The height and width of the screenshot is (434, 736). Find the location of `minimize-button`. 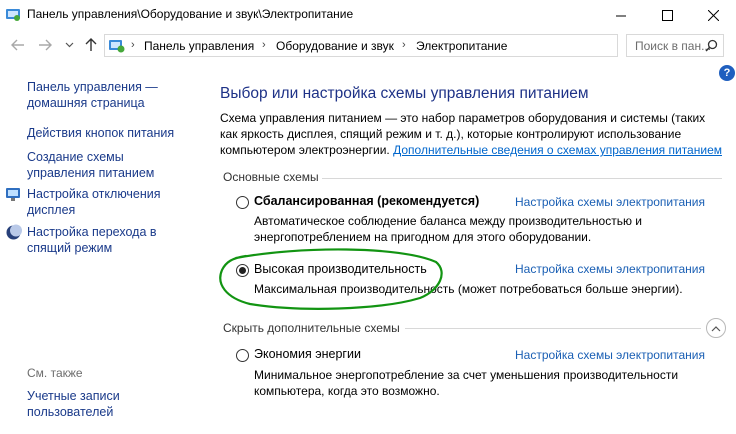

minimize-button is located at coordinates (621, 15).